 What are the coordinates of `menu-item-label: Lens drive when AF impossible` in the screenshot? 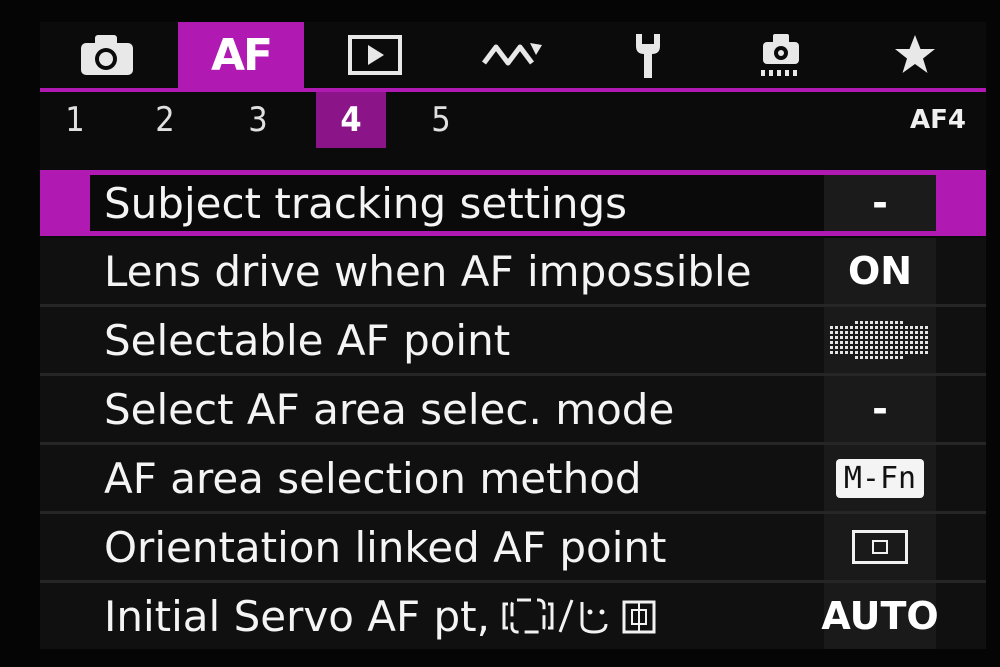 It's located at (428, 271).